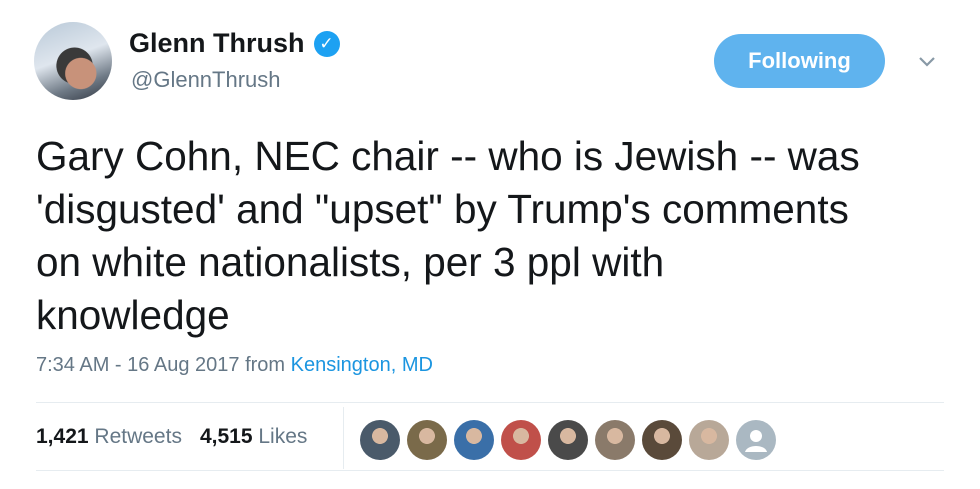 This screenshot has width=980, height=489. I want to click on chevron-down-icon, so click(927, 62).